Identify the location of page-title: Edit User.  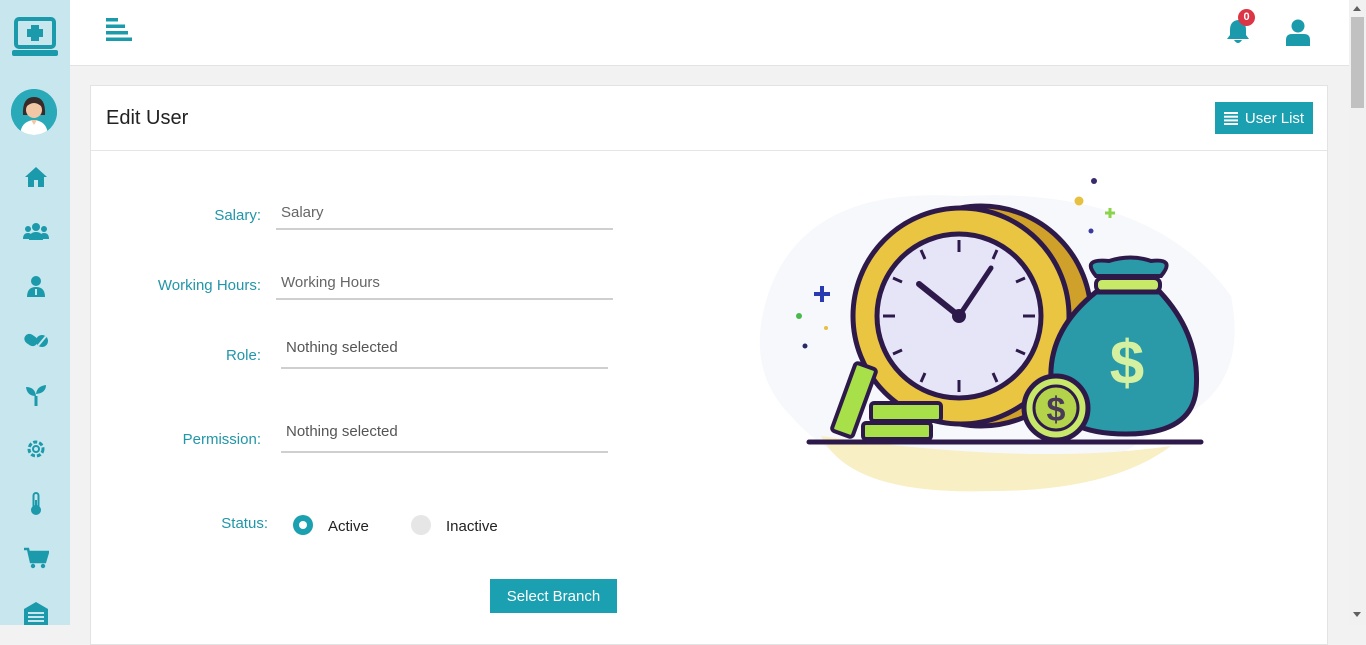
(147, 118).